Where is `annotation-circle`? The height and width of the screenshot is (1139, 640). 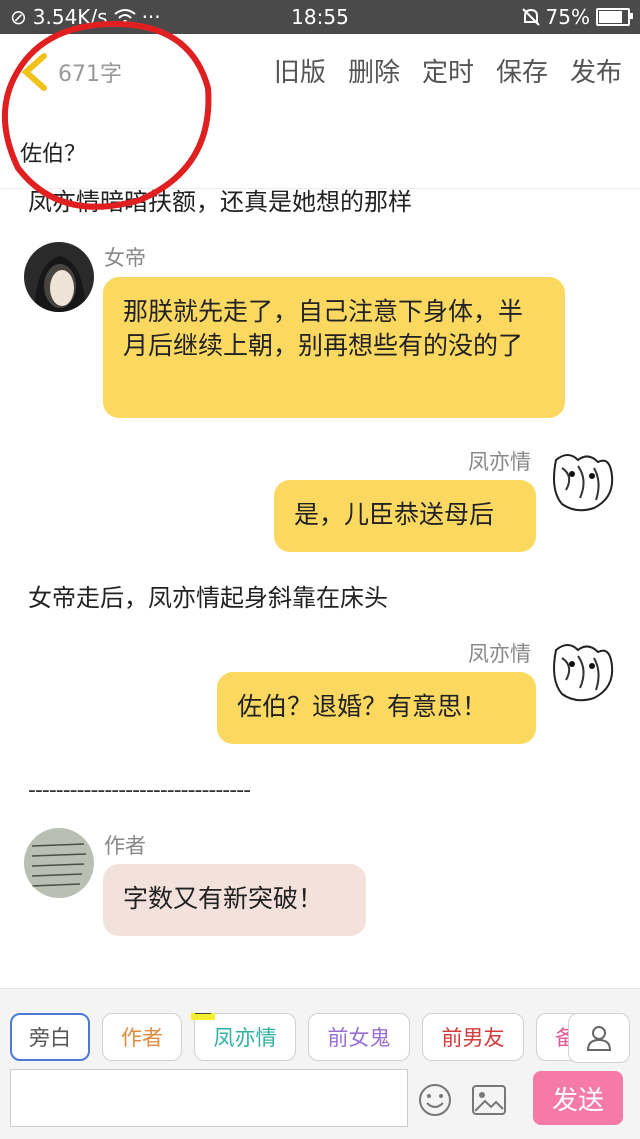
annotation-circle is located at coordinates (107, 115).